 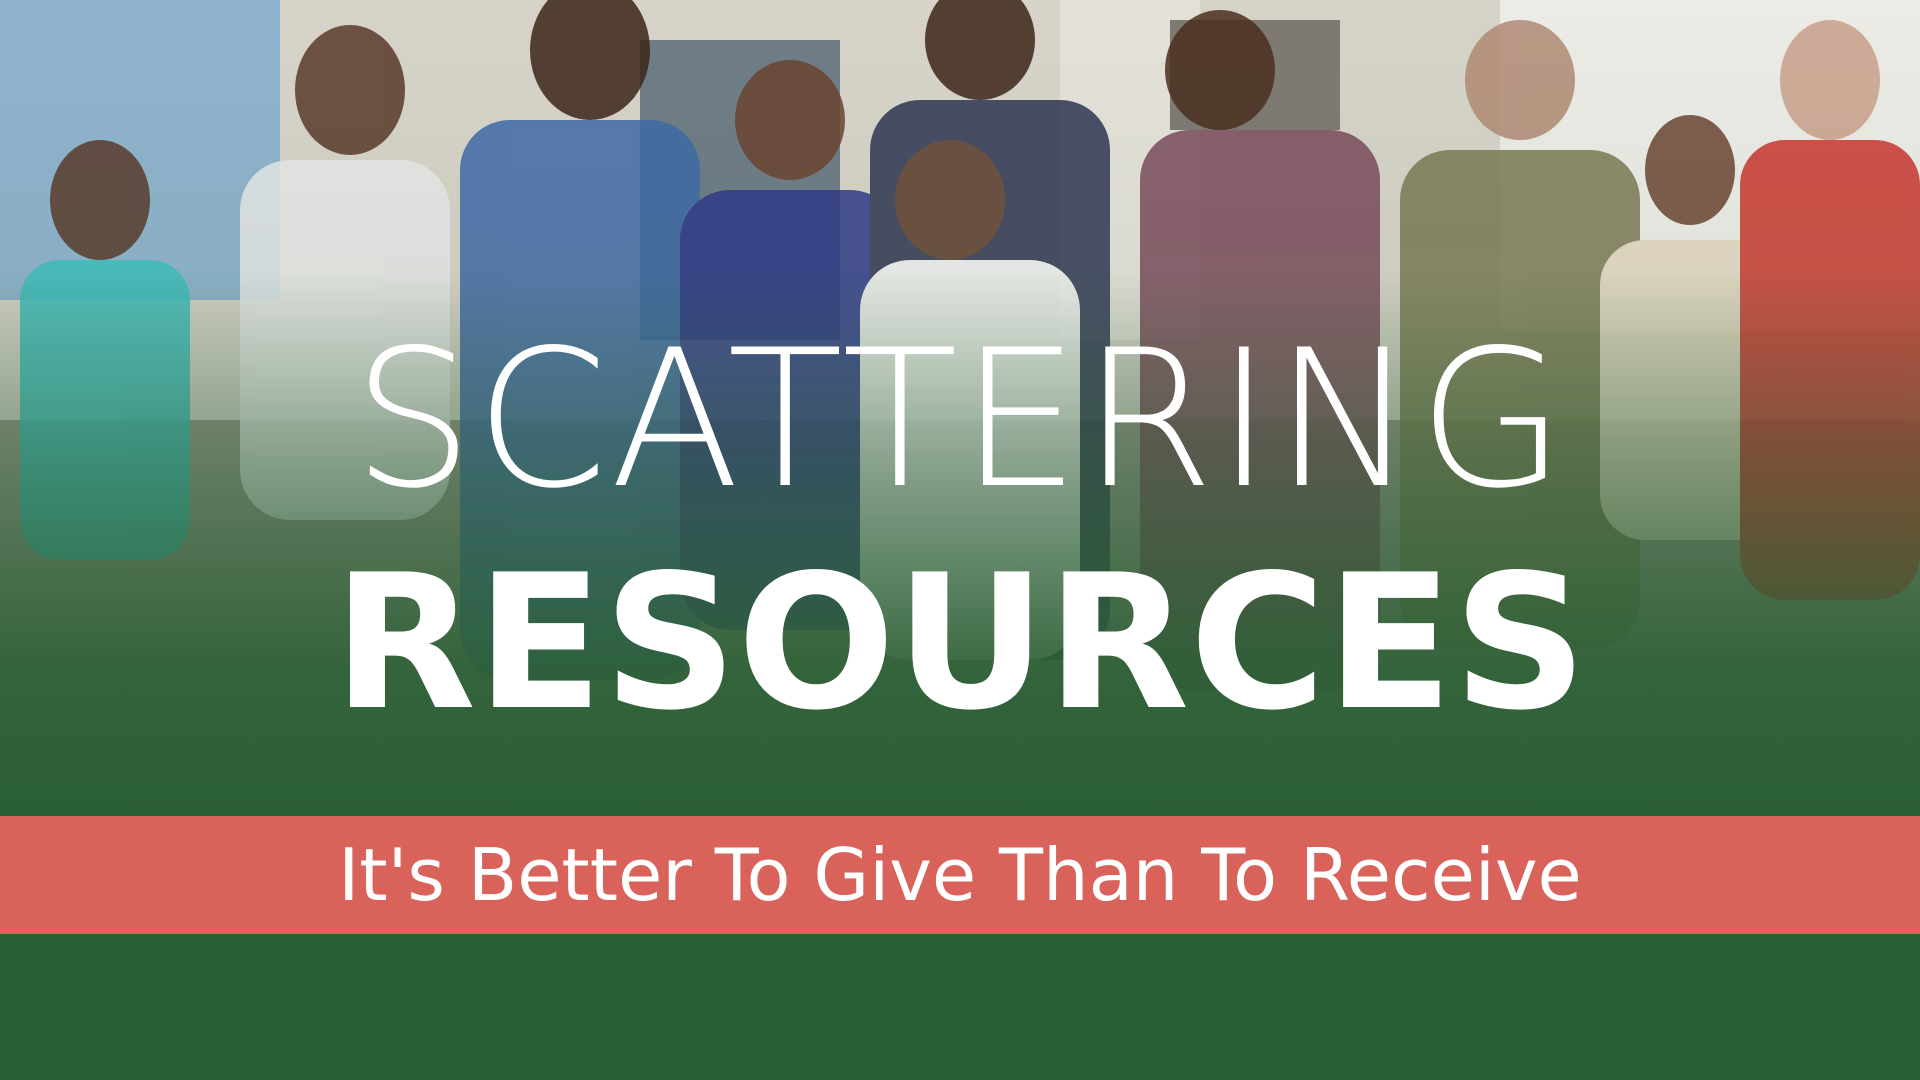 I want to click on tagline-text: It's Better To Give Than To Receive, so click(x=960, y=875).